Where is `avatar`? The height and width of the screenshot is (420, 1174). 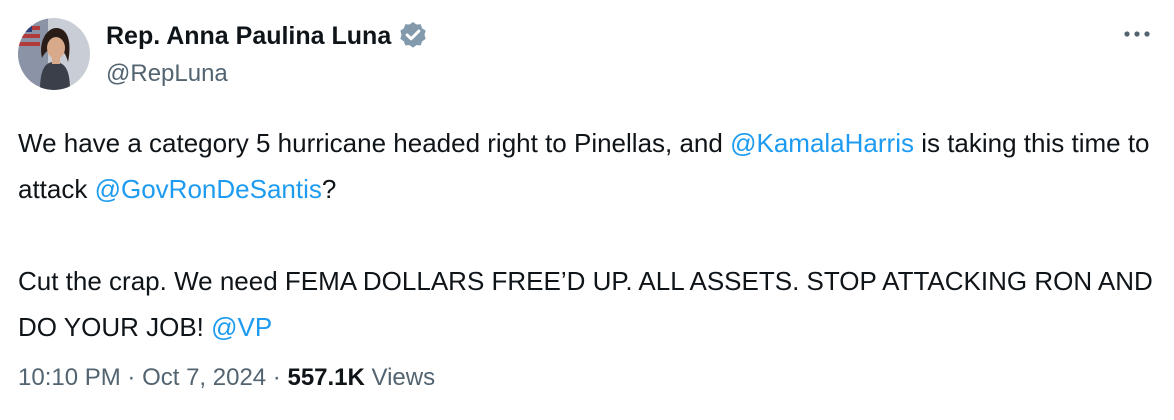
avatar is located at coordinates (54, 54).